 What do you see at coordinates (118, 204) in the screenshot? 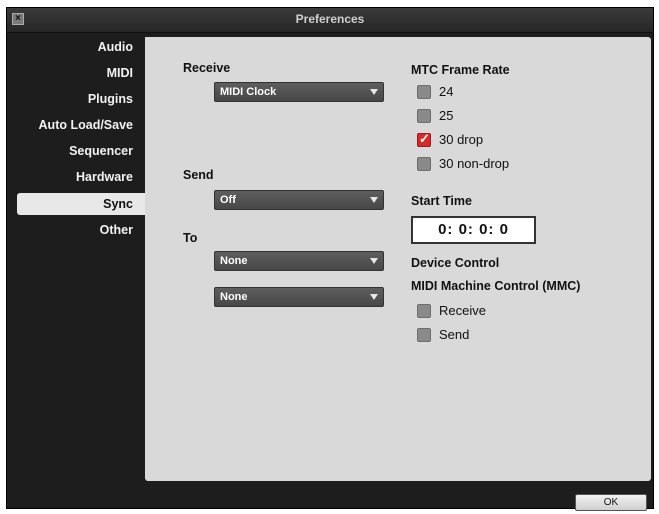
I see `sidebar-item-sync: Sync` at bounding box center [118, 204].